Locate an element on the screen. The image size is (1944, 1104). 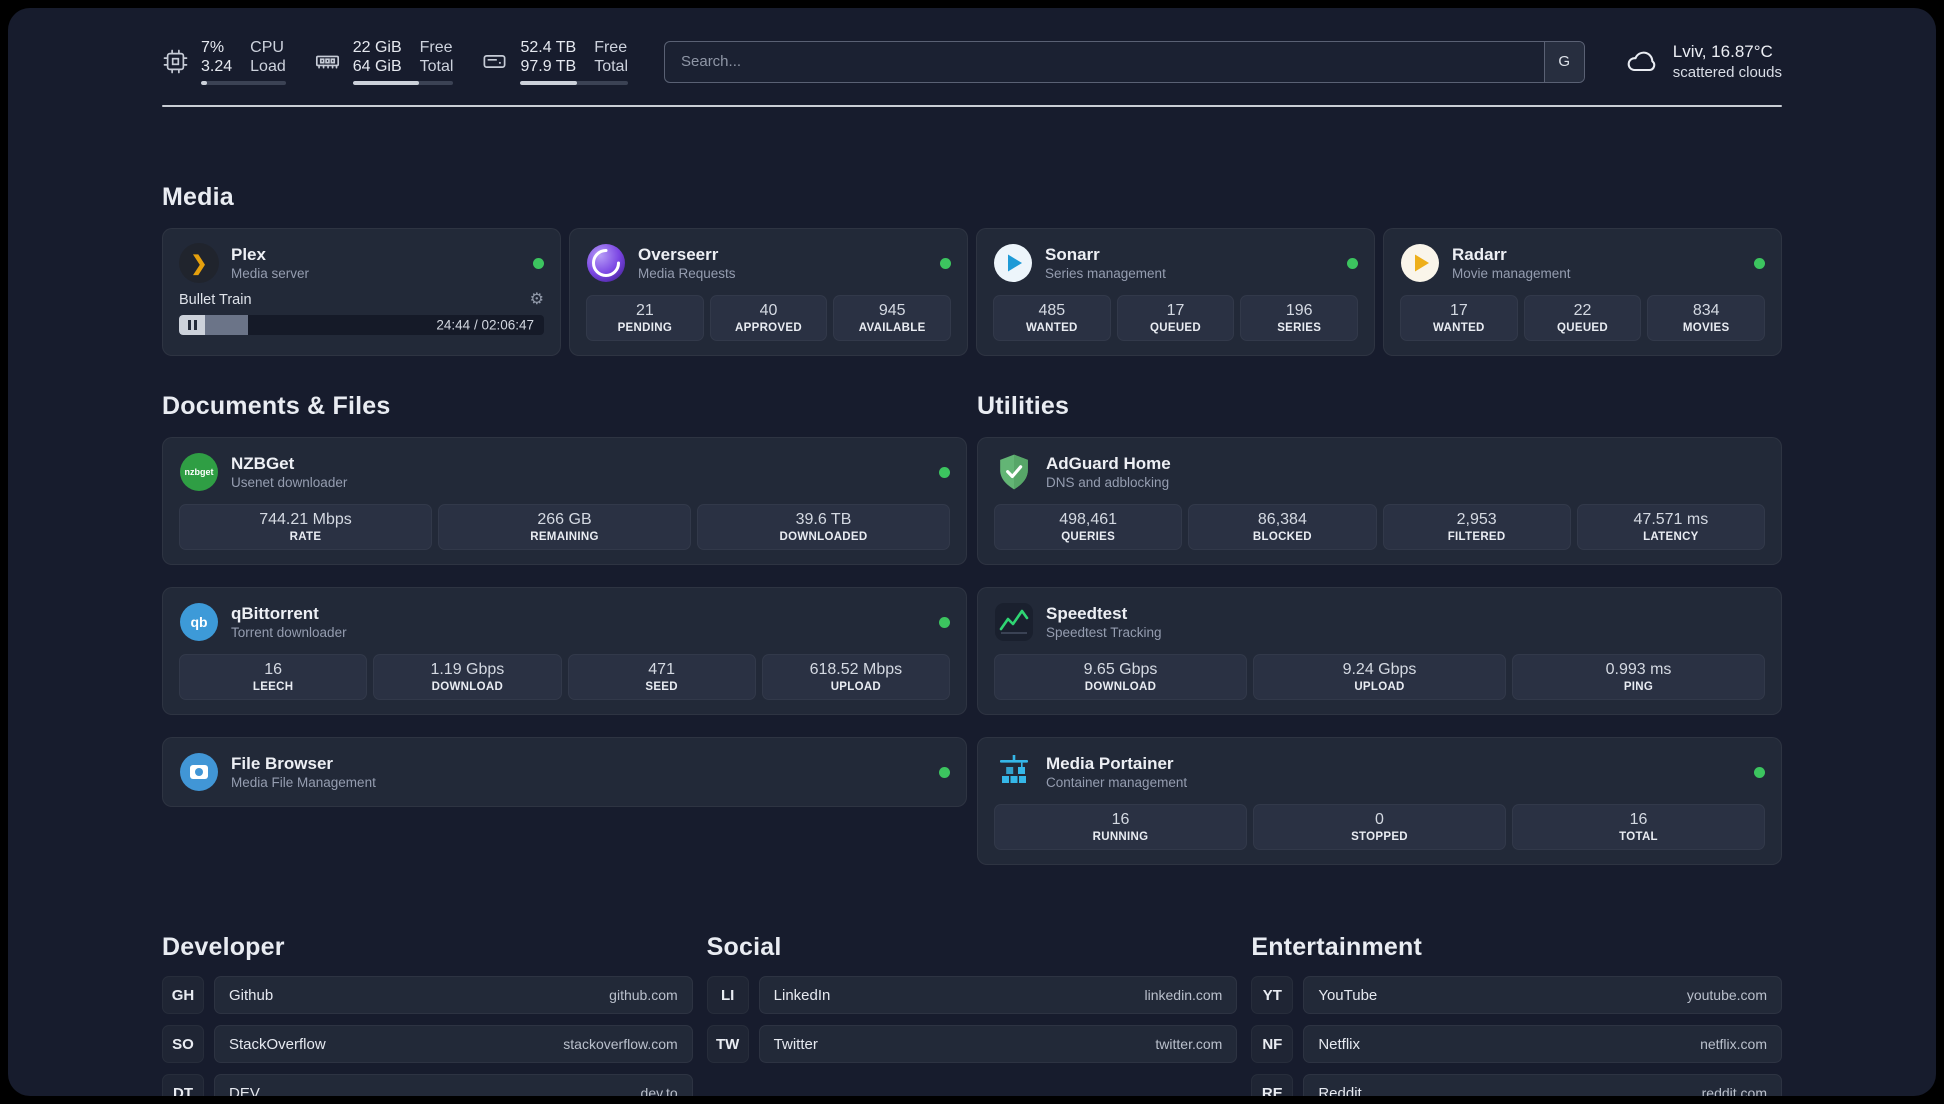
nzbget-icon: nzbget is located at coordinates (199, 472).